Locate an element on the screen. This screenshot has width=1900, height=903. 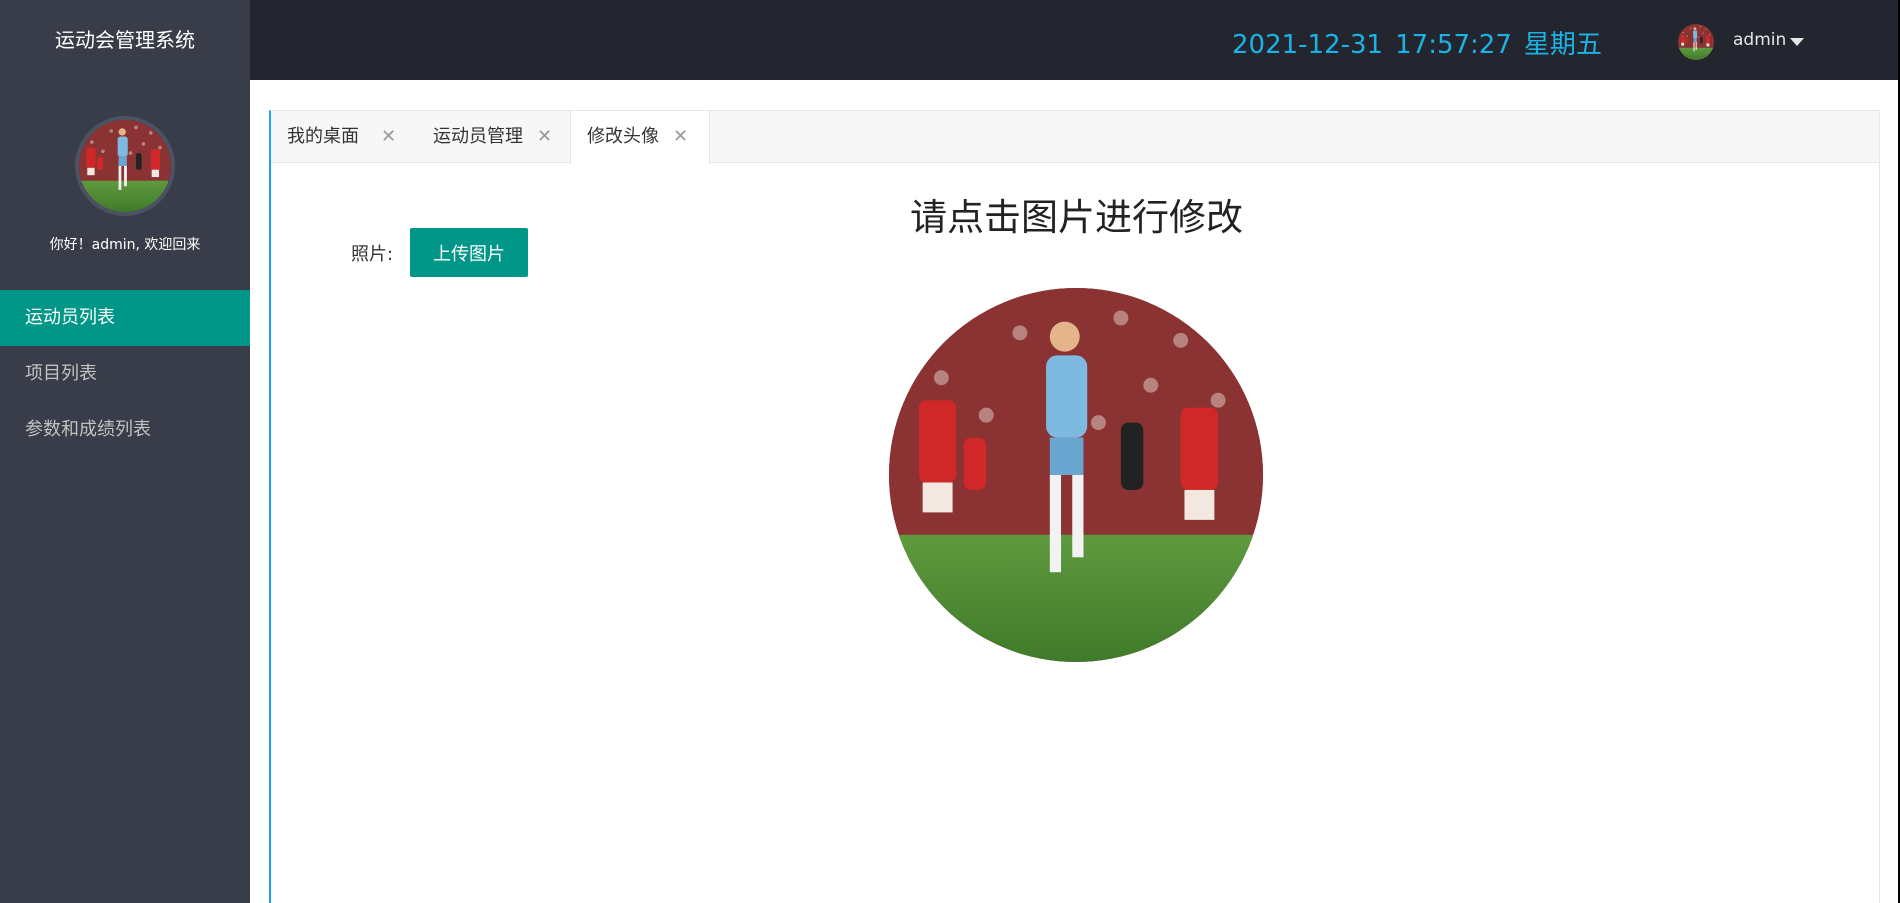
photo-label: 照片: is located at coordinates (372, 254).